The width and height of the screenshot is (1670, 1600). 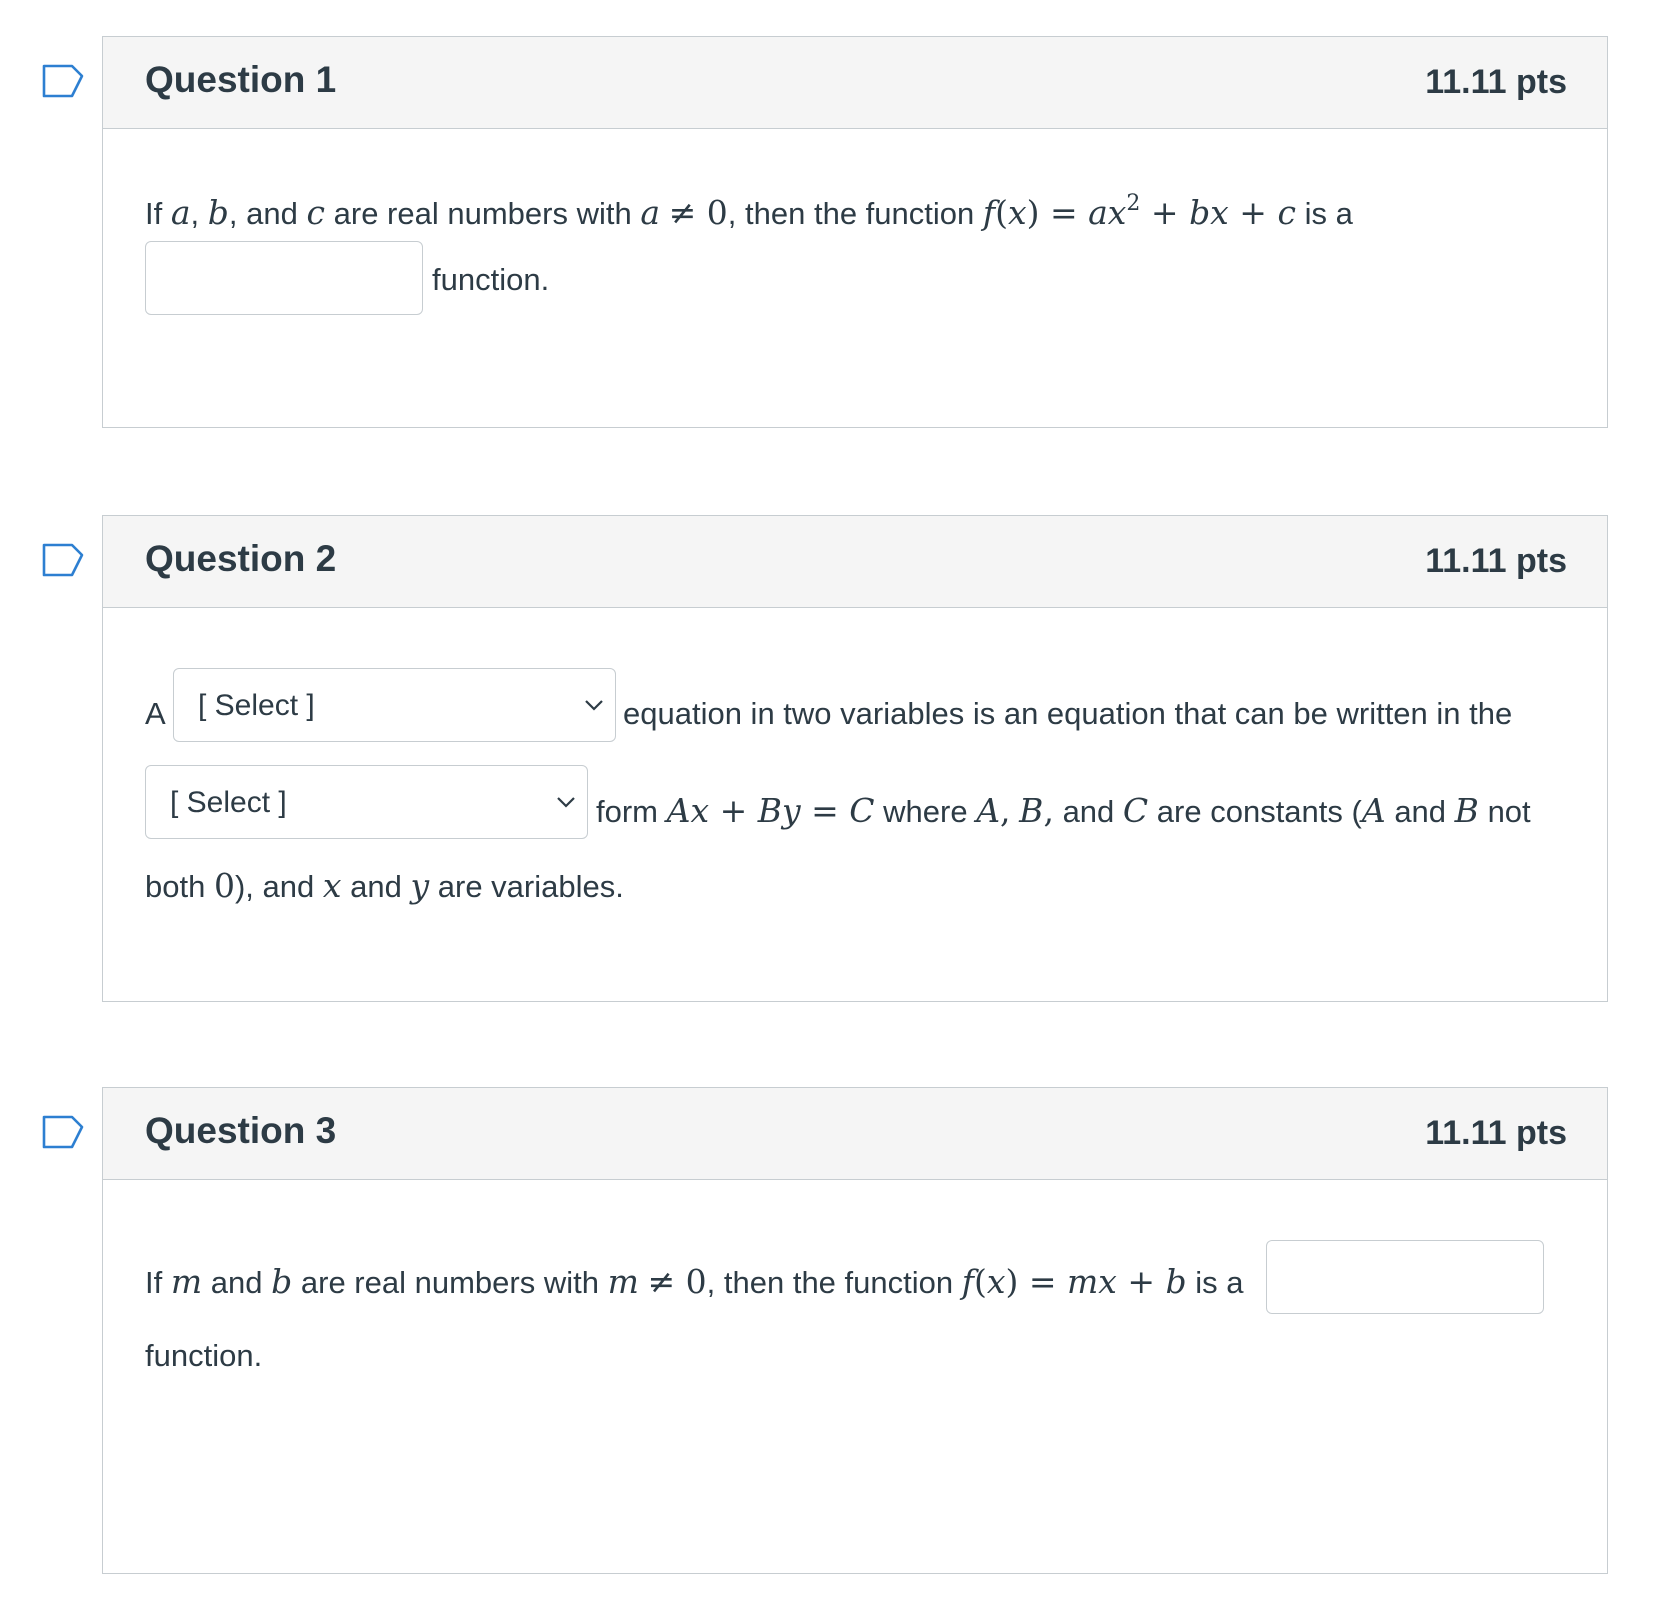 What do you see at coordinates (272, 213) in the screenshot?
I see `text: and` at bounding box center [272, 213].